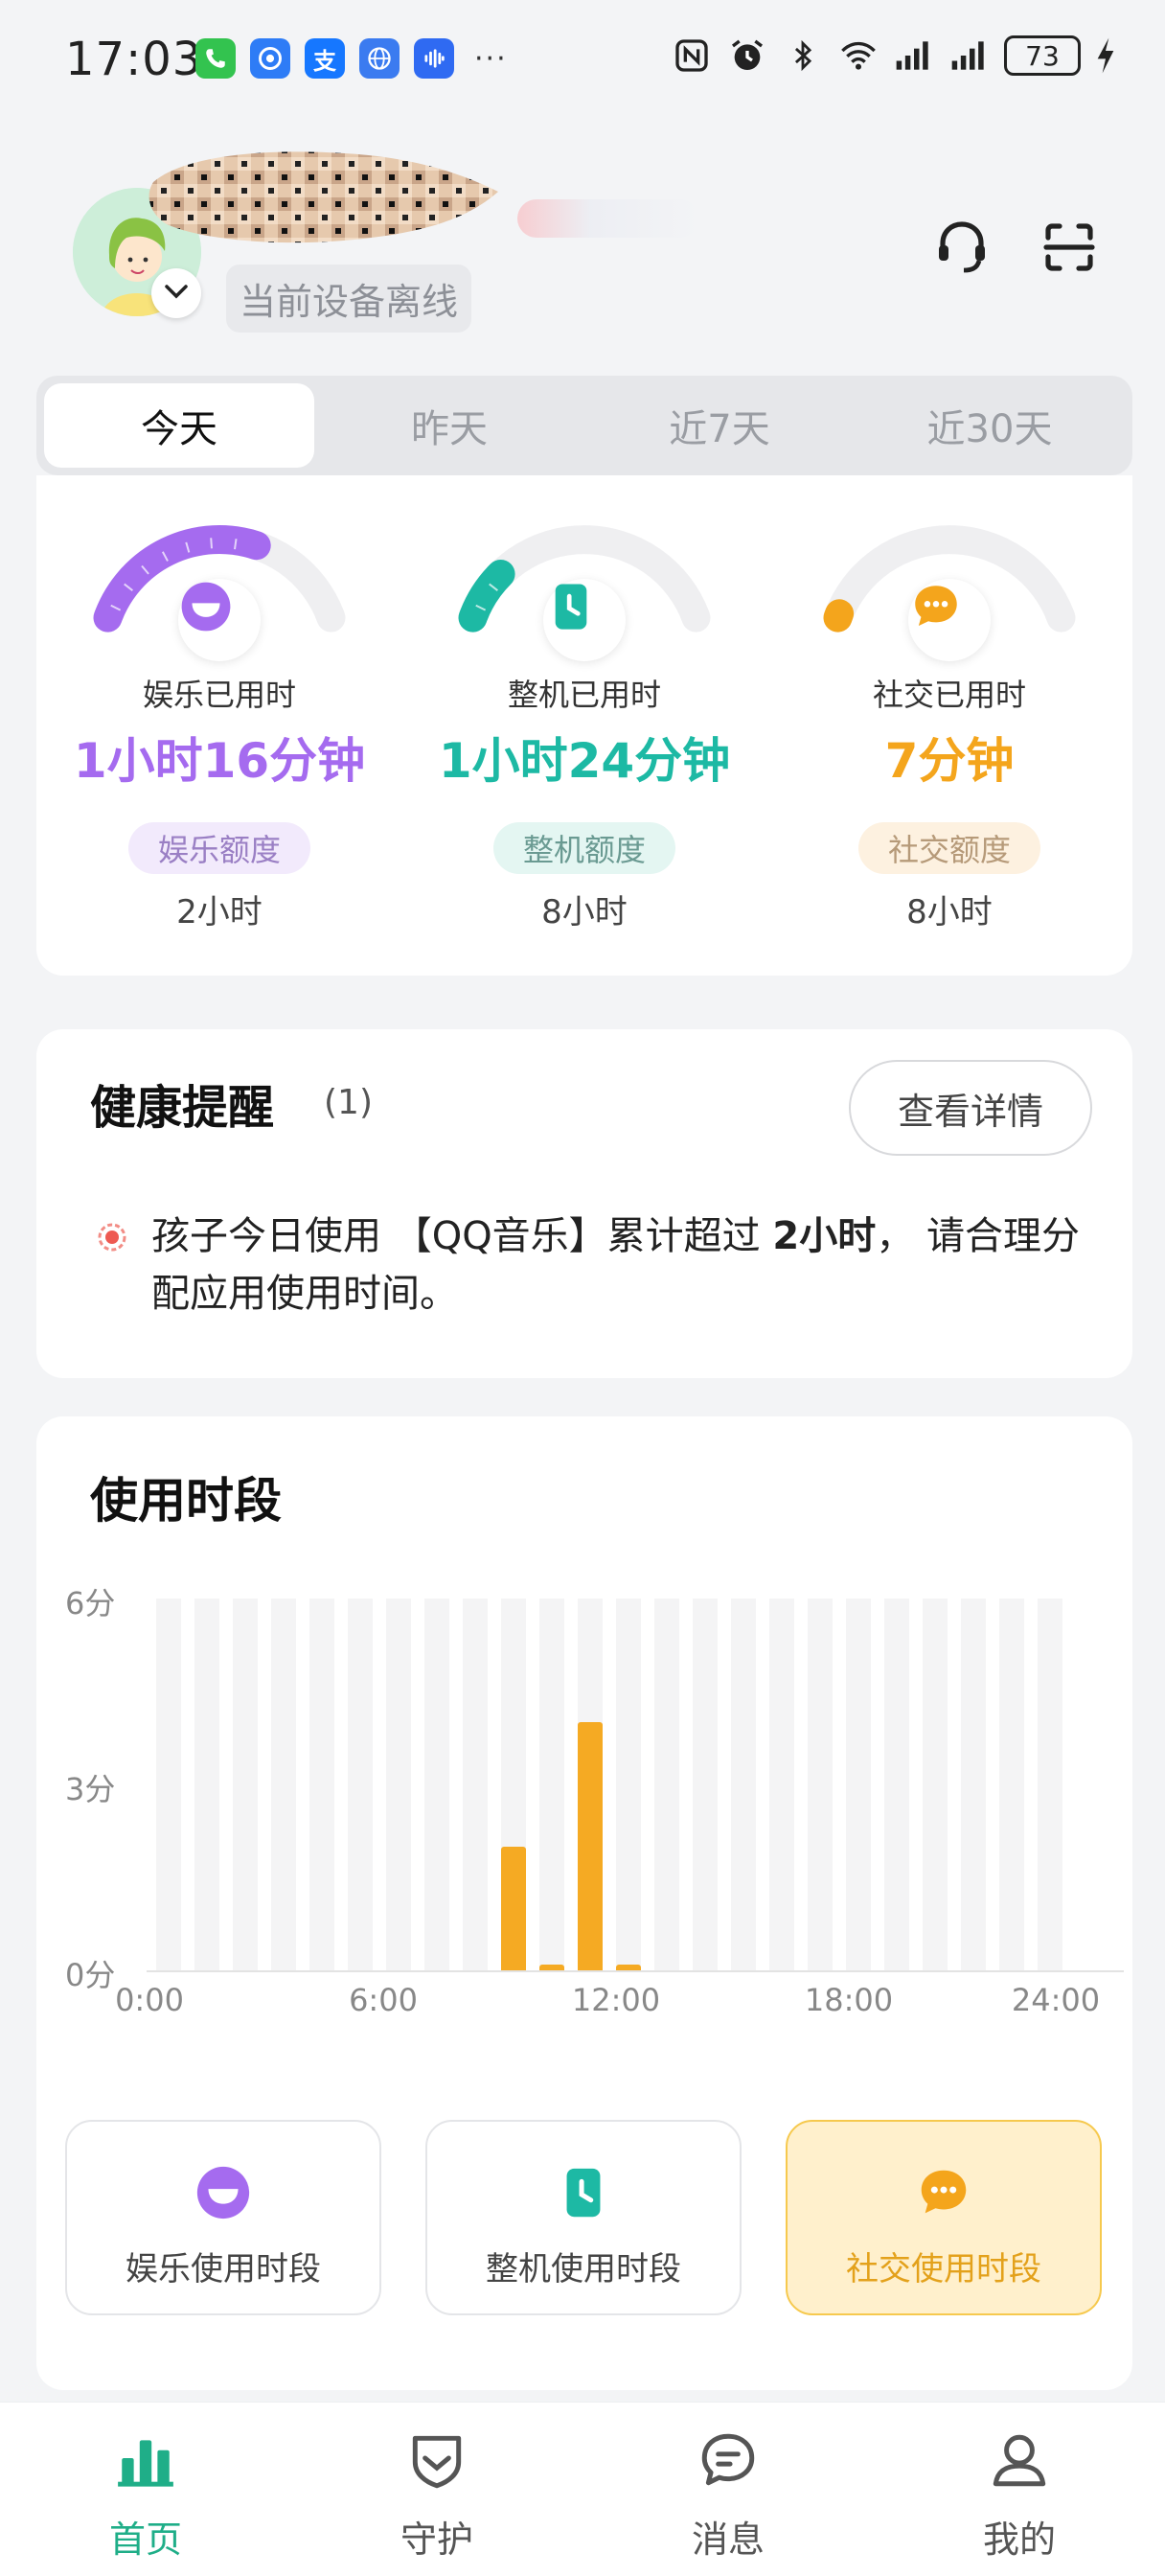 This screenshot has width=1165, height=2576. Describe the element at coordinates (824, 1236) in the screenshot. I see `message-highlight: 2小时` at that location.